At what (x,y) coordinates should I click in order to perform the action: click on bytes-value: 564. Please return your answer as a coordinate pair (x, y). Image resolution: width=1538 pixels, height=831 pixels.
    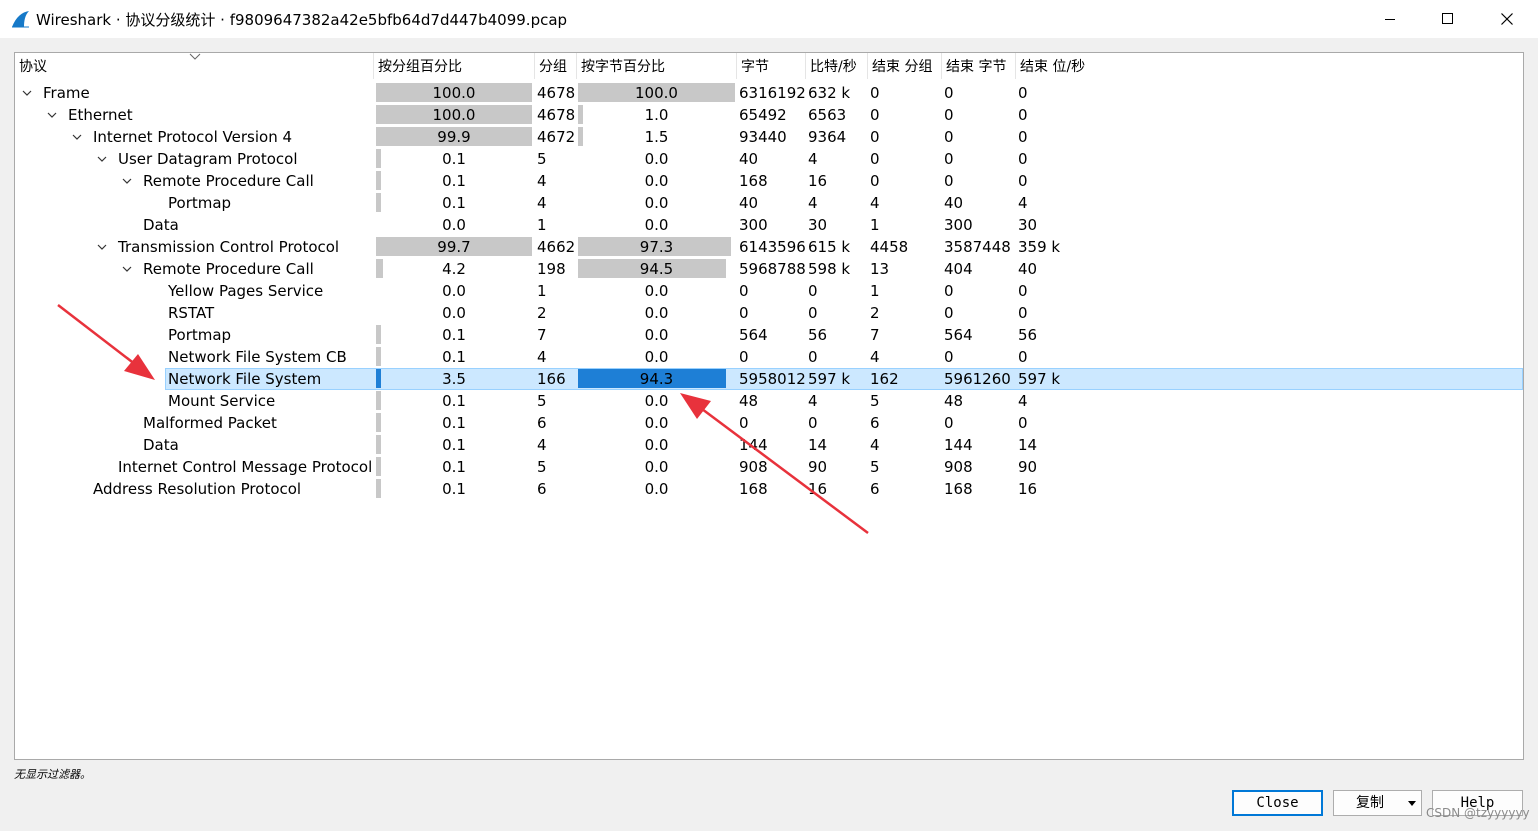
    Looking at the image, I should click on (753, 335).